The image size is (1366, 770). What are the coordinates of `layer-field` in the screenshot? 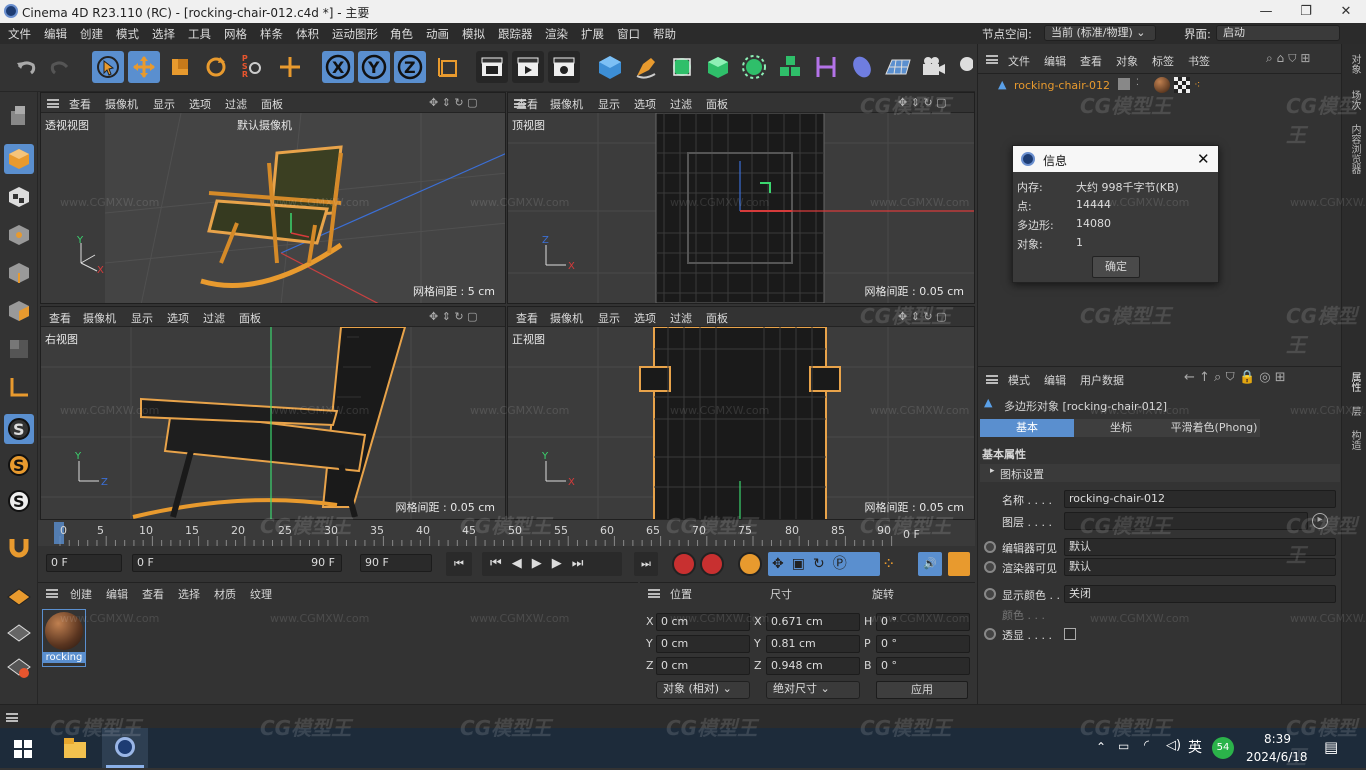 It's located at (1186, 521).